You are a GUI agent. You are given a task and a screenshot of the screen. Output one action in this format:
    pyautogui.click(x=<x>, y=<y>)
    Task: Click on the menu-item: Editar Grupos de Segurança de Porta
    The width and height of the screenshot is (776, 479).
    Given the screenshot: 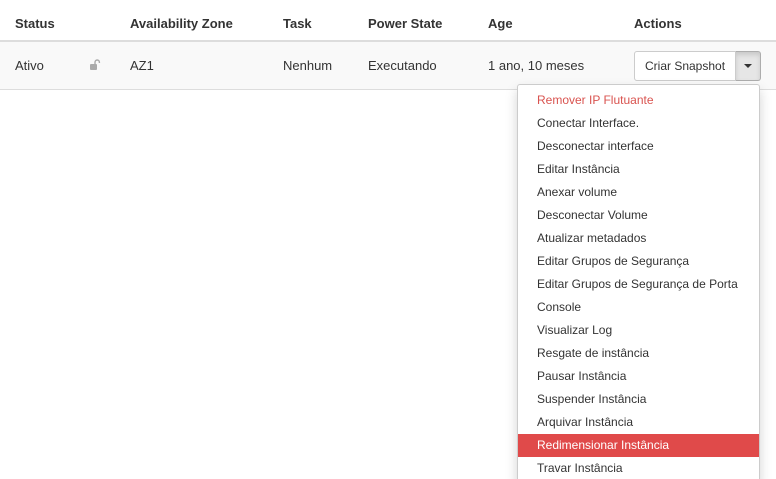 What is the action you would take?
    pyautogui.click(x=638, y=284)
    